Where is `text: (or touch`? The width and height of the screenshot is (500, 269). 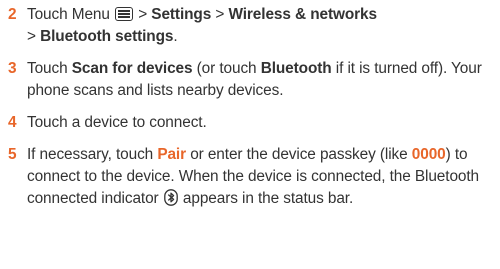
text: (or touch is located at coordinates (226, 68).